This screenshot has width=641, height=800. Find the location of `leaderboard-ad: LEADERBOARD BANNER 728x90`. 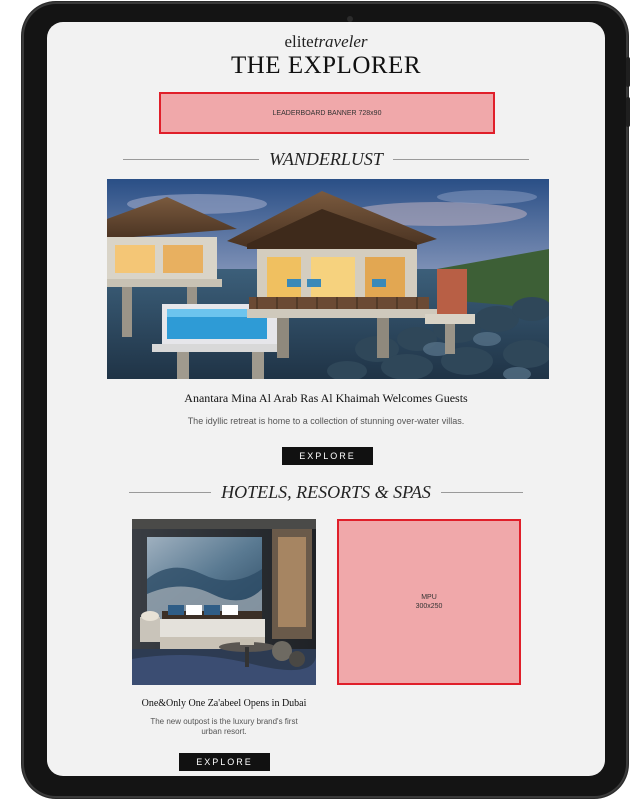

leaderboard-ad: LEADERBOARD BANNER 728x90 is located at coordinates (327, 113).